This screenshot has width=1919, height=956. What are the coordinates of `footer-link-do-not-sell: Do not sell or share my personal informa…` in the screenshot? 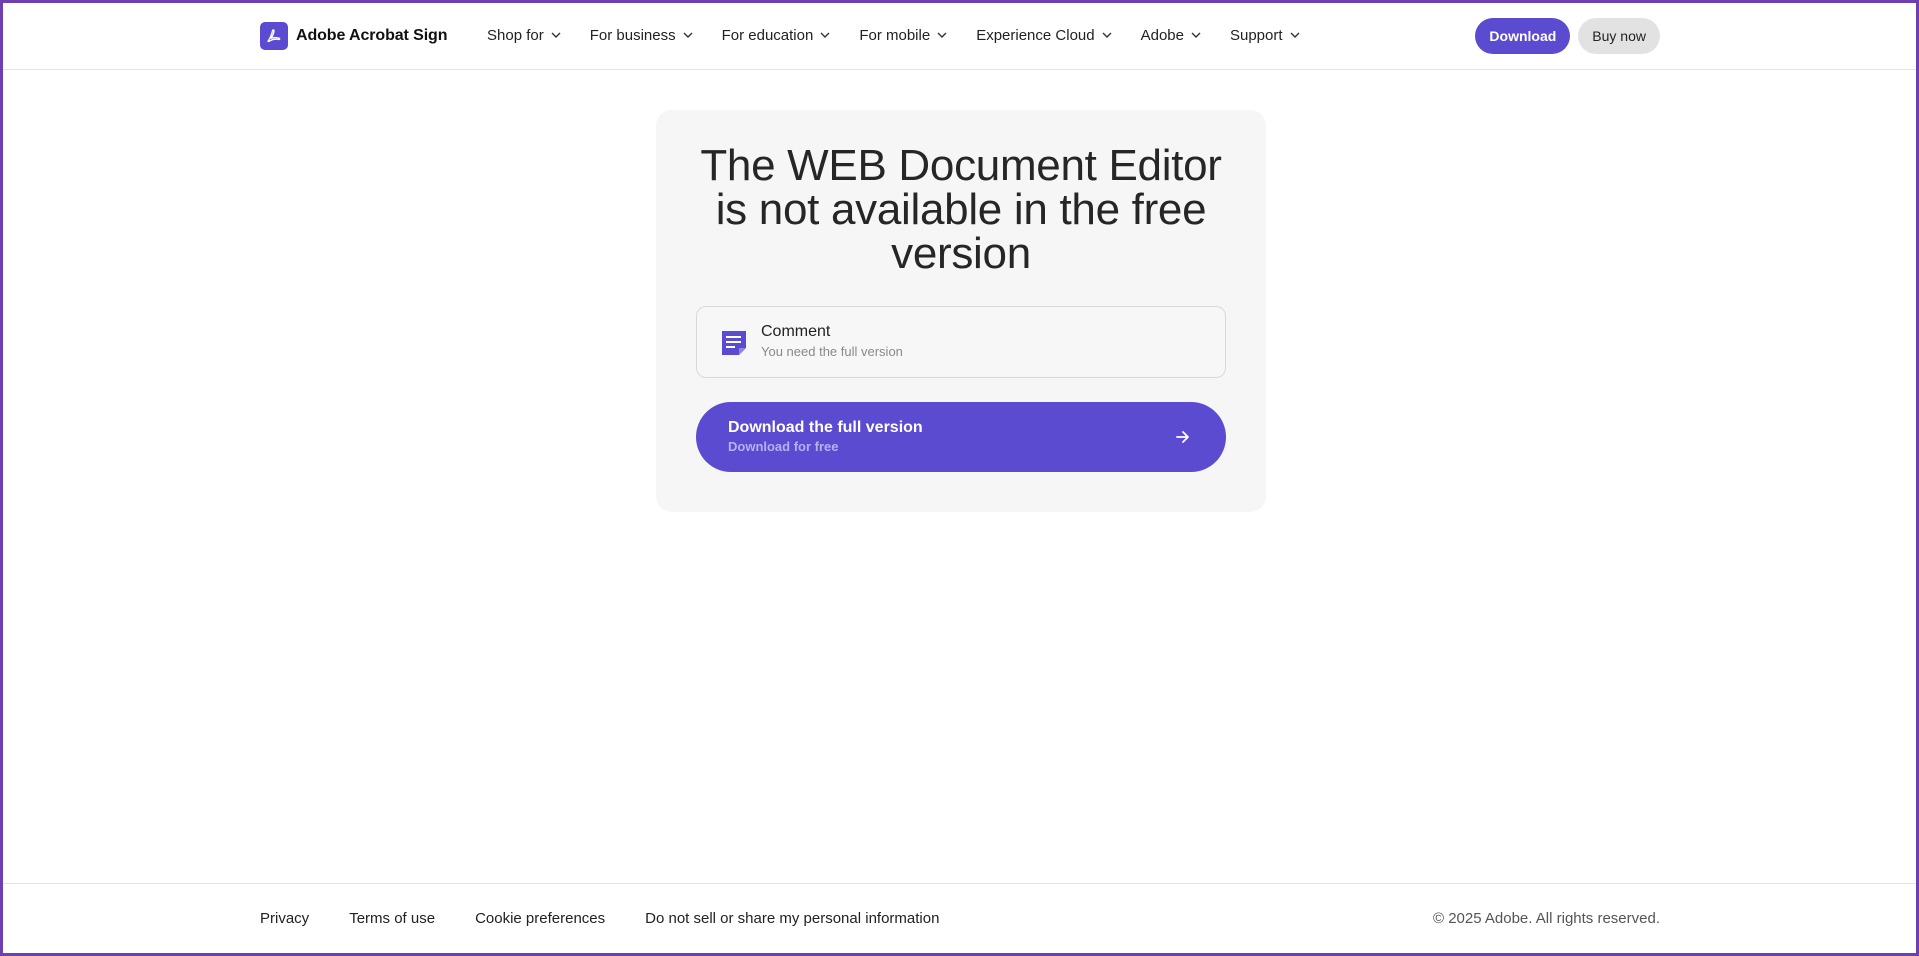 It's located at (792, 918).